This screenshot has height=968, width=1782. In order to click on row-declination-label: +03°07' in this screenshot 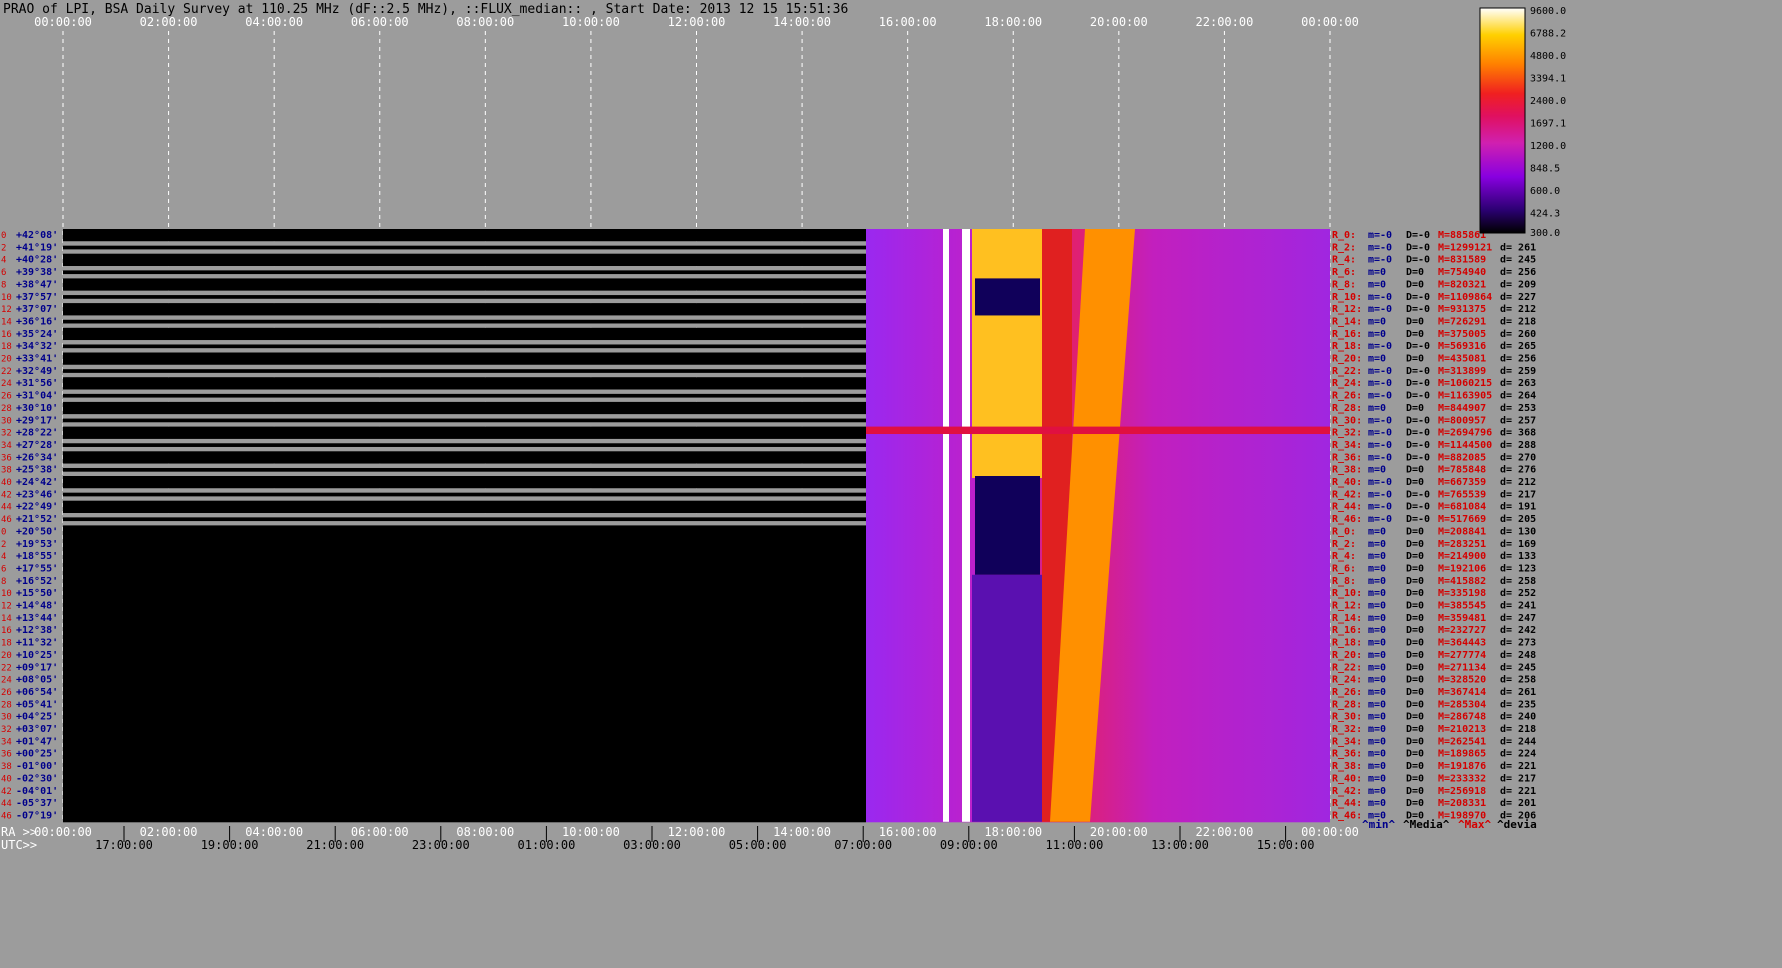, I will do `click(37, 729)`.